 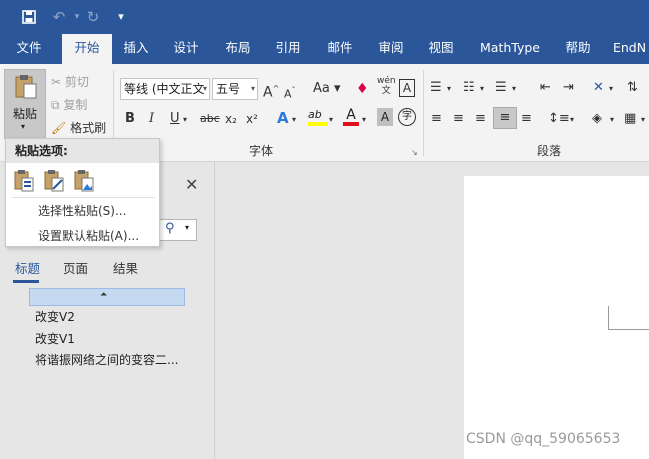 I want to click on align-left-icon: ≡, so click(x=436, y=119).